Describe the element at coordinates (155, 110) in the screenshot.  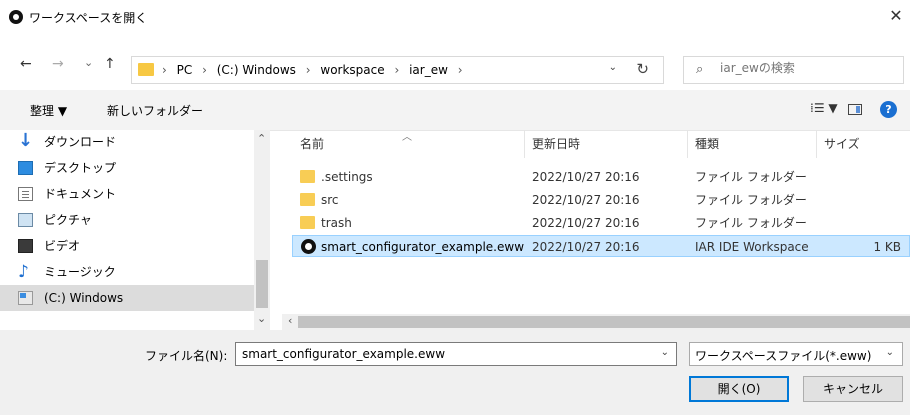
I see `new-folder-button: 新しいフォルダー` at that location.